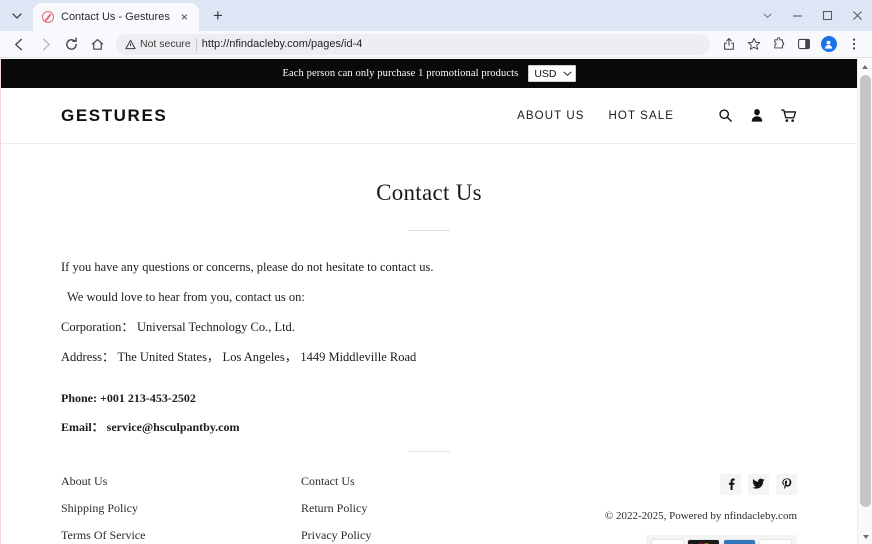  I want to click on person-icon, so click(828, 44).